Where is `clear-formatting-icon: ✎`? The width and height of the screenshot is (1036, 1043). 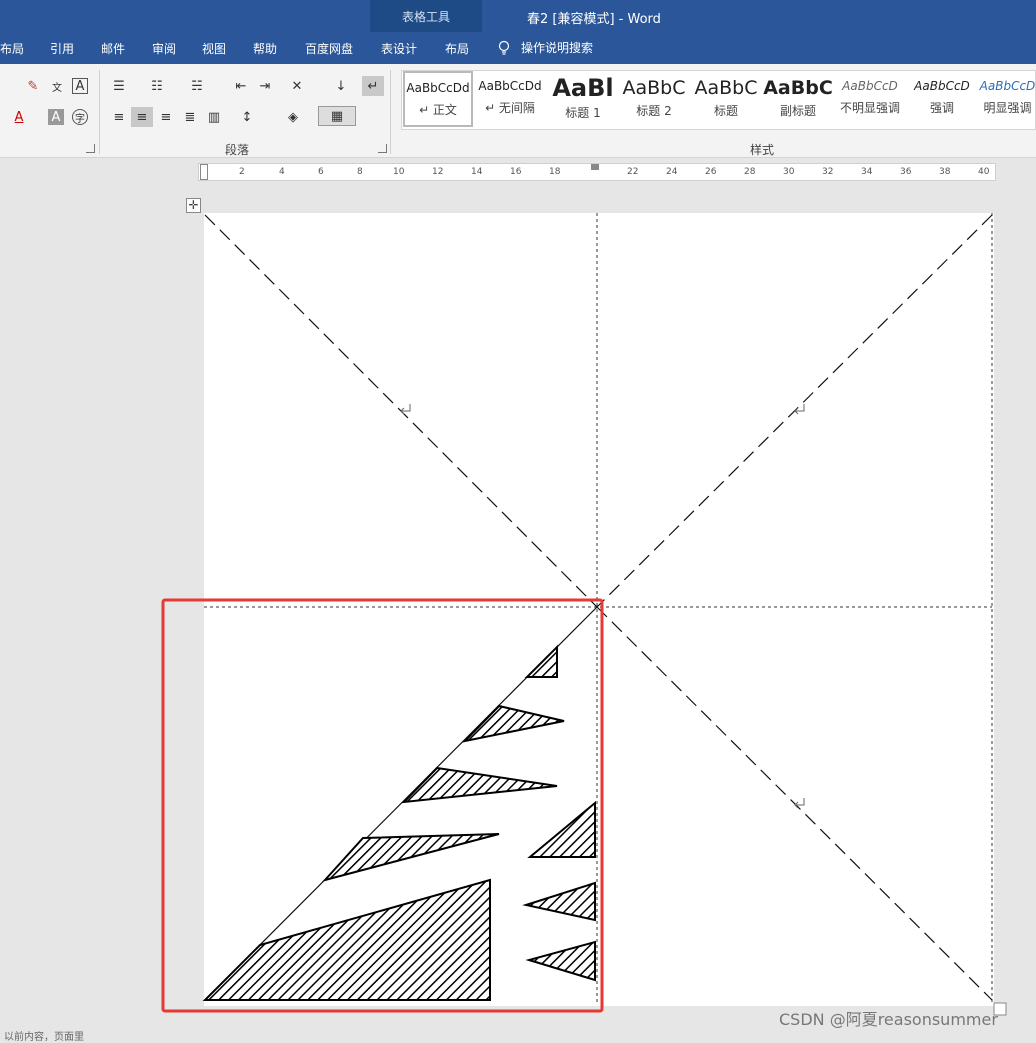
clear-formatting-icon: ✎ is located at coordinates (33, 86).